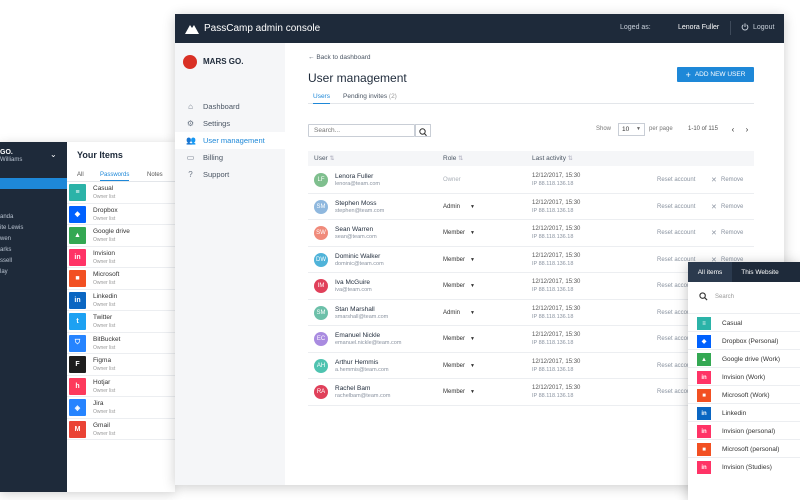 The image size is (800, 500). I want to click on list-item: in Linkedin, so click(744, 412).